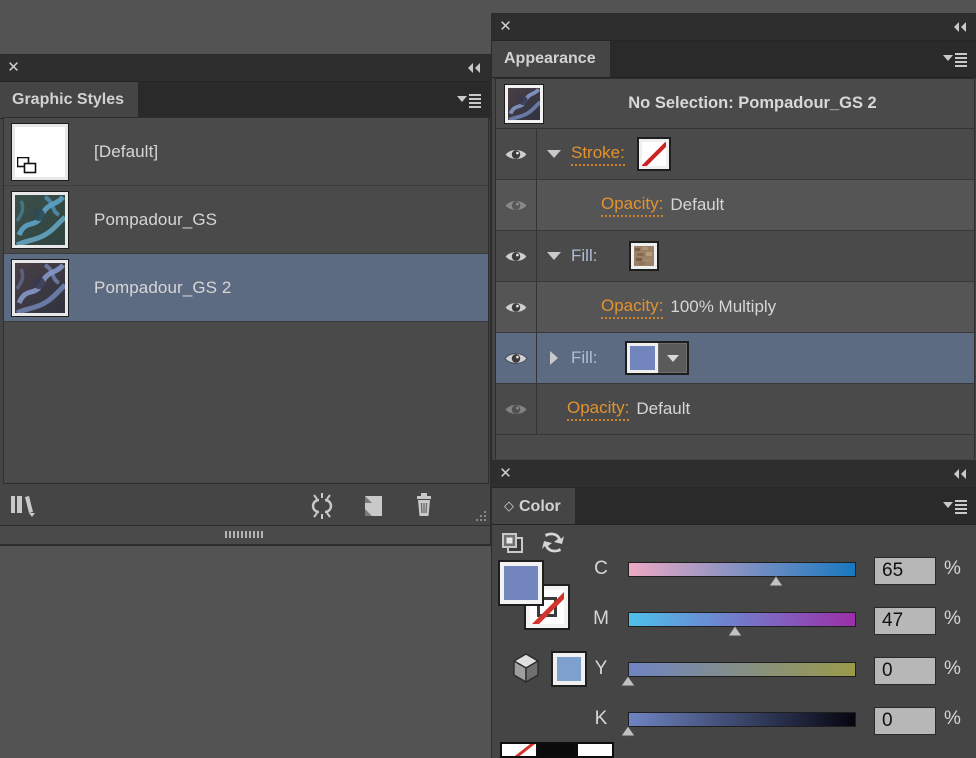  I want to click on list-item: Pompadour_GS, so click(246, 220).